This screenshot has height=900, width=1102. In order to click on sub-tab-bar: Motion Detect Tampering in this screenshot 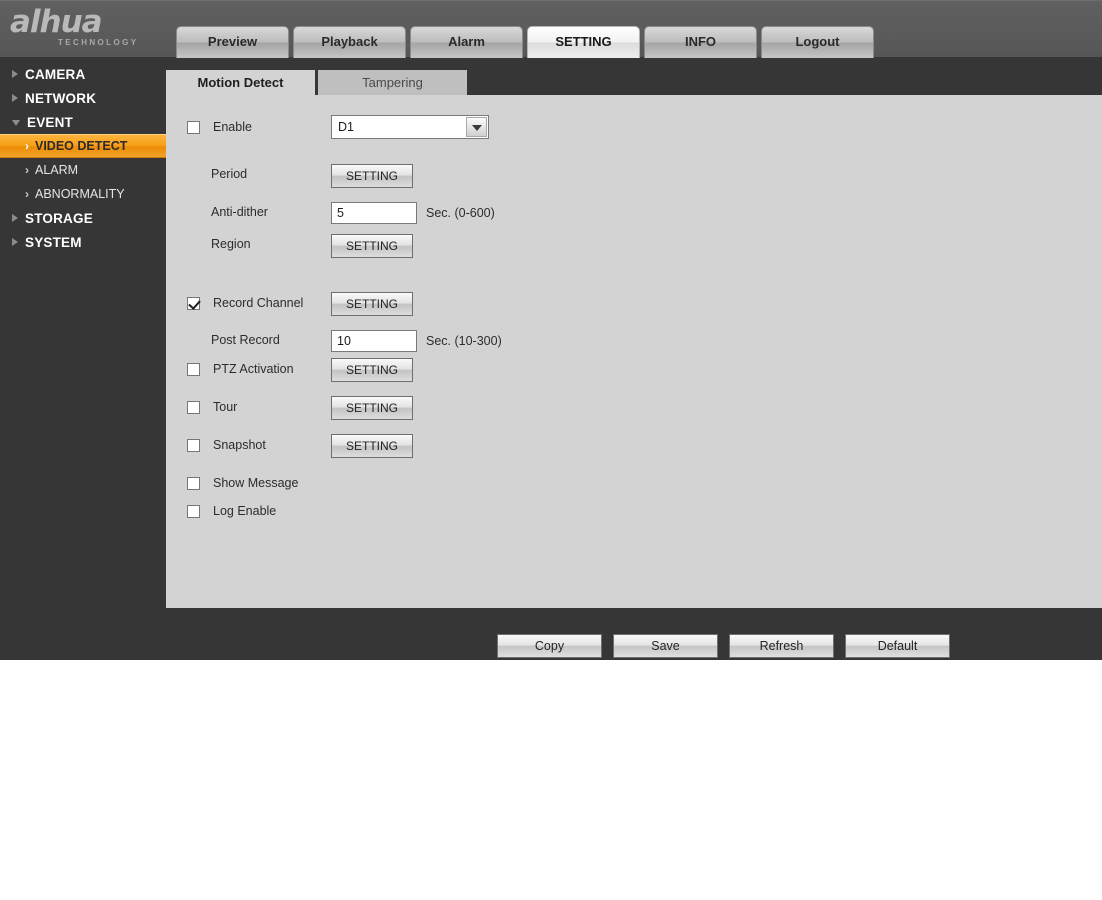, I will do `click(634, 83)`.